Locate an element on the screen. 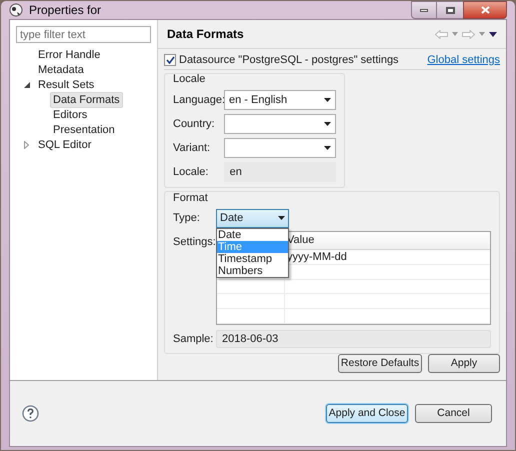  button: Apply is located at coordinates (464, 363).